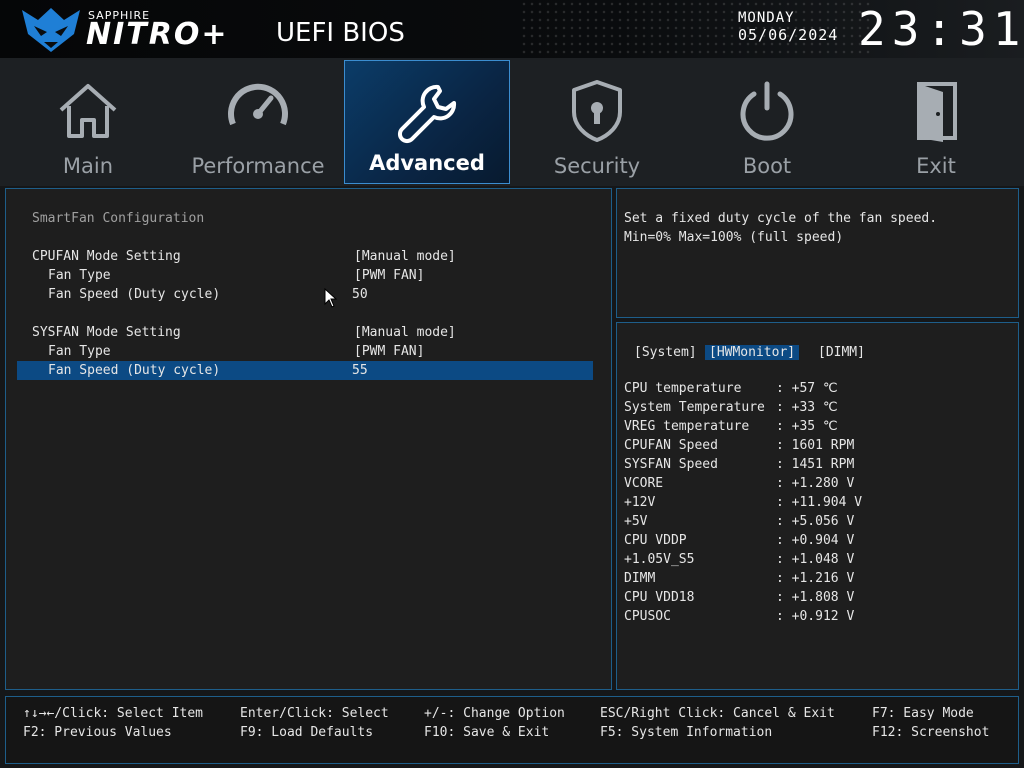 The width and height of the screenshot is (1024, 768). I want to click on hw-reading-label: SYSFAN Speed, so click(671, 464).